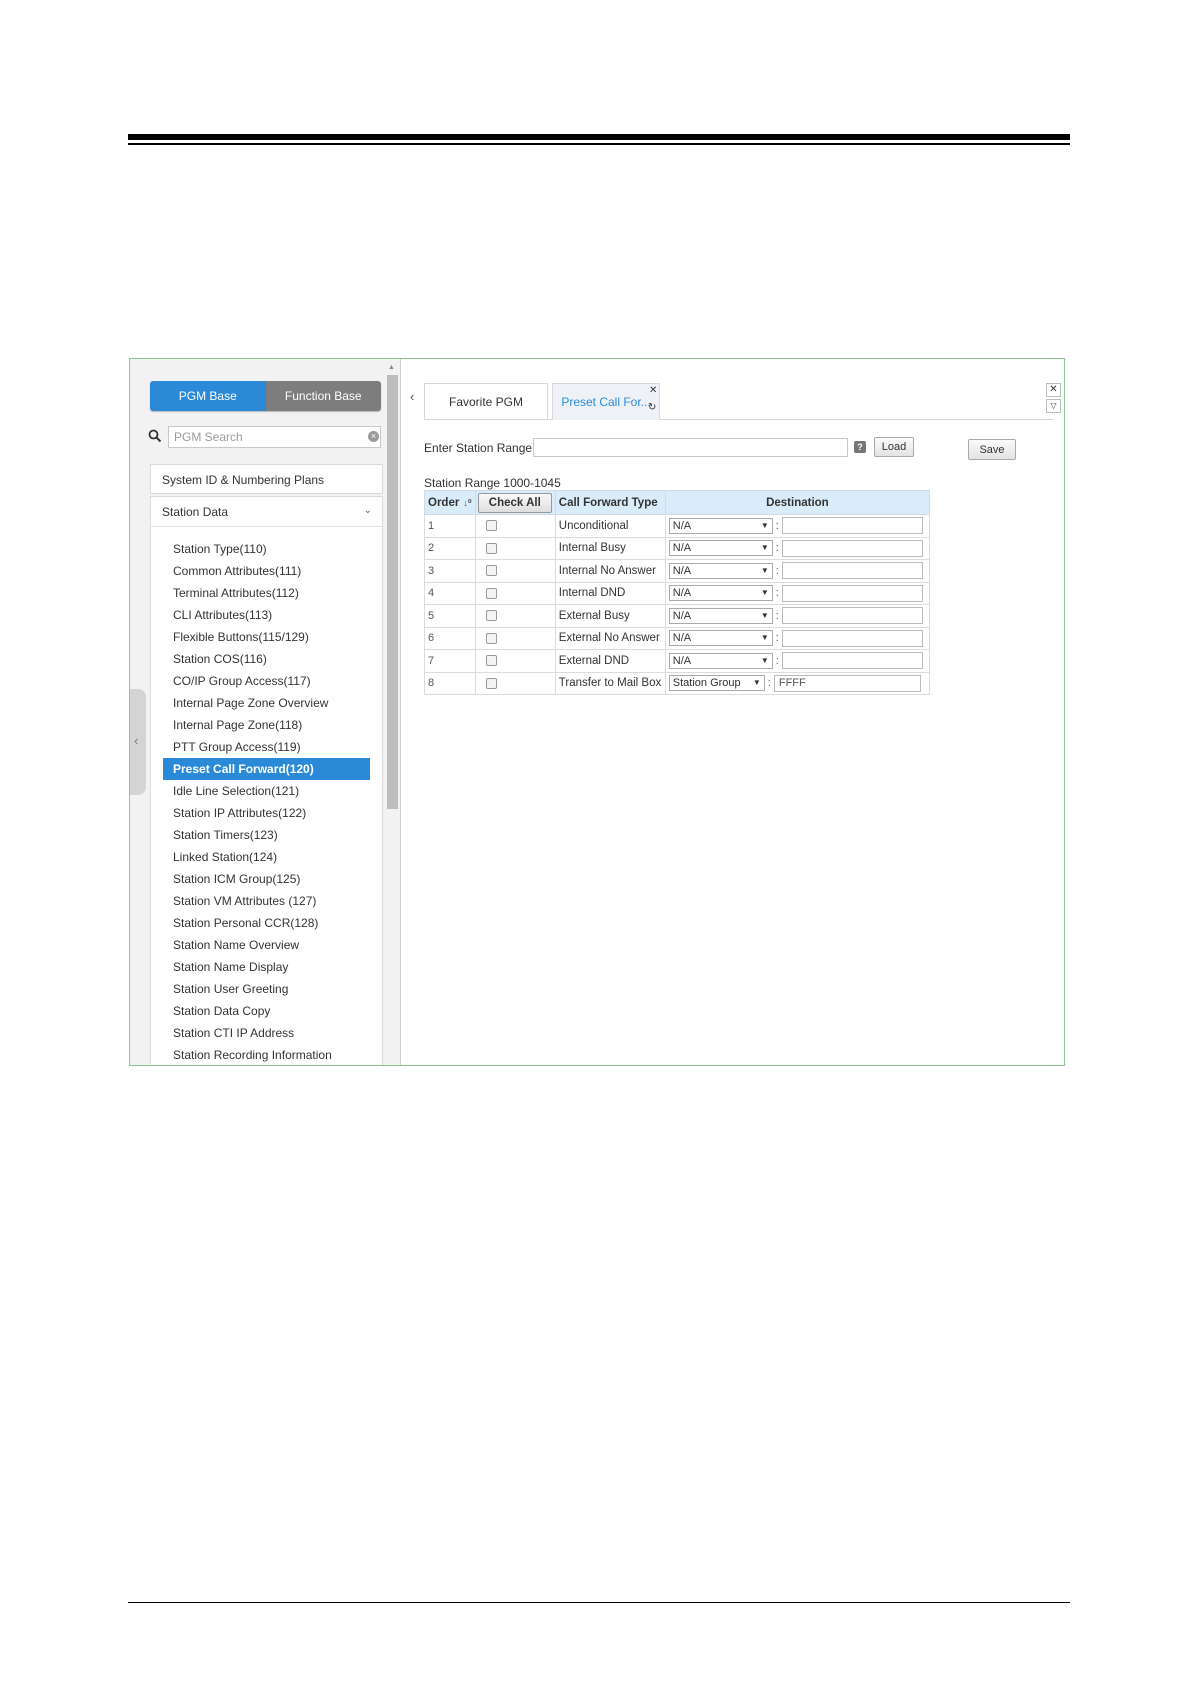  I want to click on load-button: Load, so click(894, 447).